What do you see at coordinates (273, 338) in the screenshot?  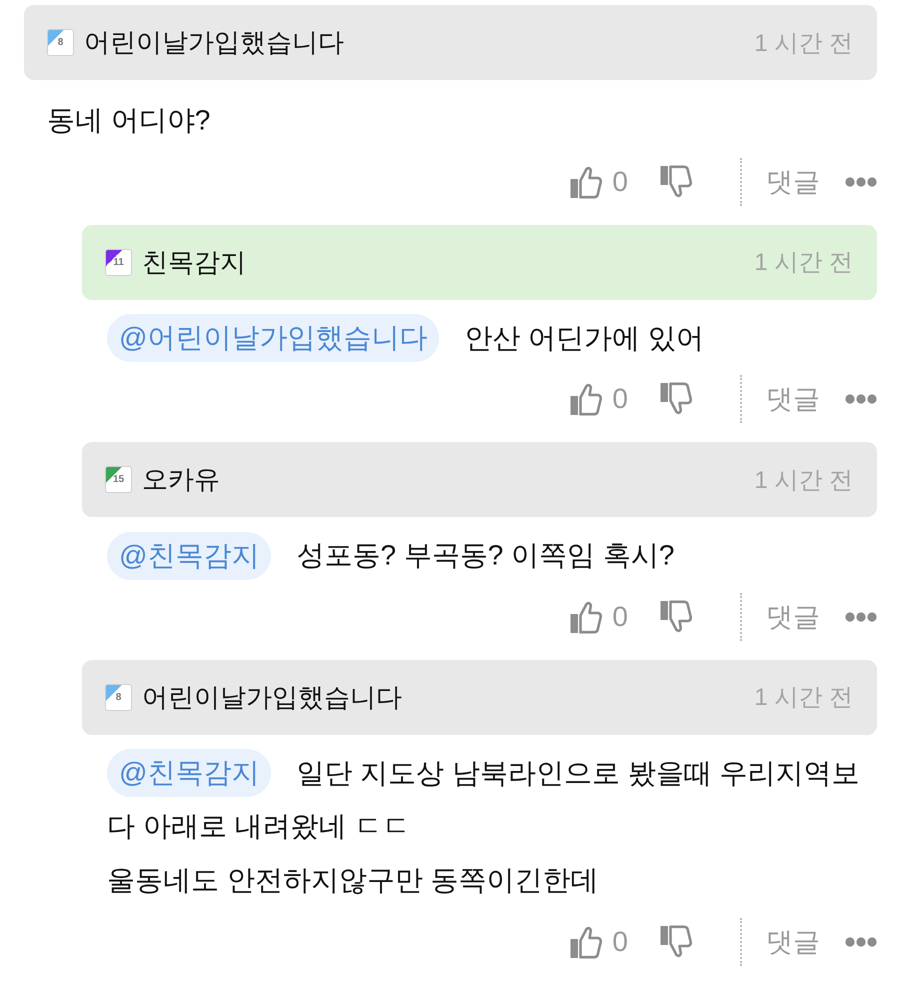 I see `mention-link: @어린이날가입했습니다` at bounding box center [273, 338].